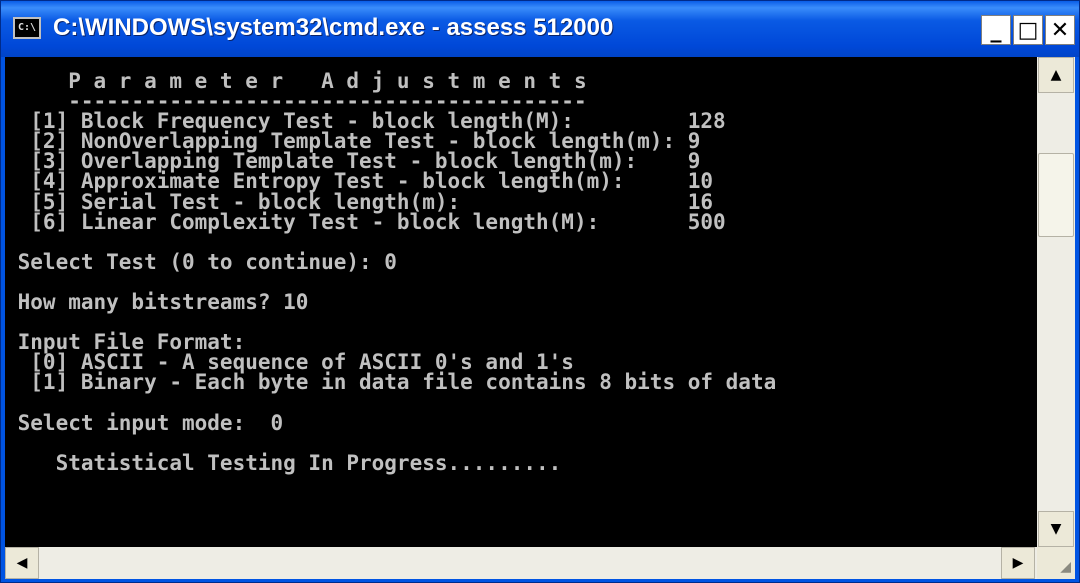 This screenshot has height=583, width=1080. What do you see at coordinates (27, 28) in the screenshot?
I see `console-icon: C:\` at bounding box center [27, 28].